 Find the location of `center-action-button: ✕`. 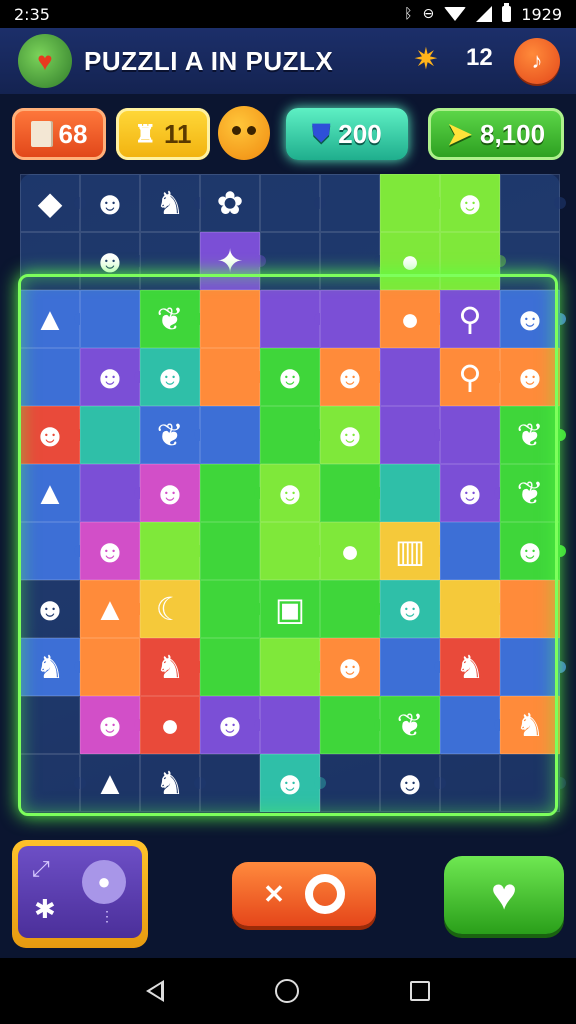

center-action-button: ✕ is located at coordinates (304, 894).